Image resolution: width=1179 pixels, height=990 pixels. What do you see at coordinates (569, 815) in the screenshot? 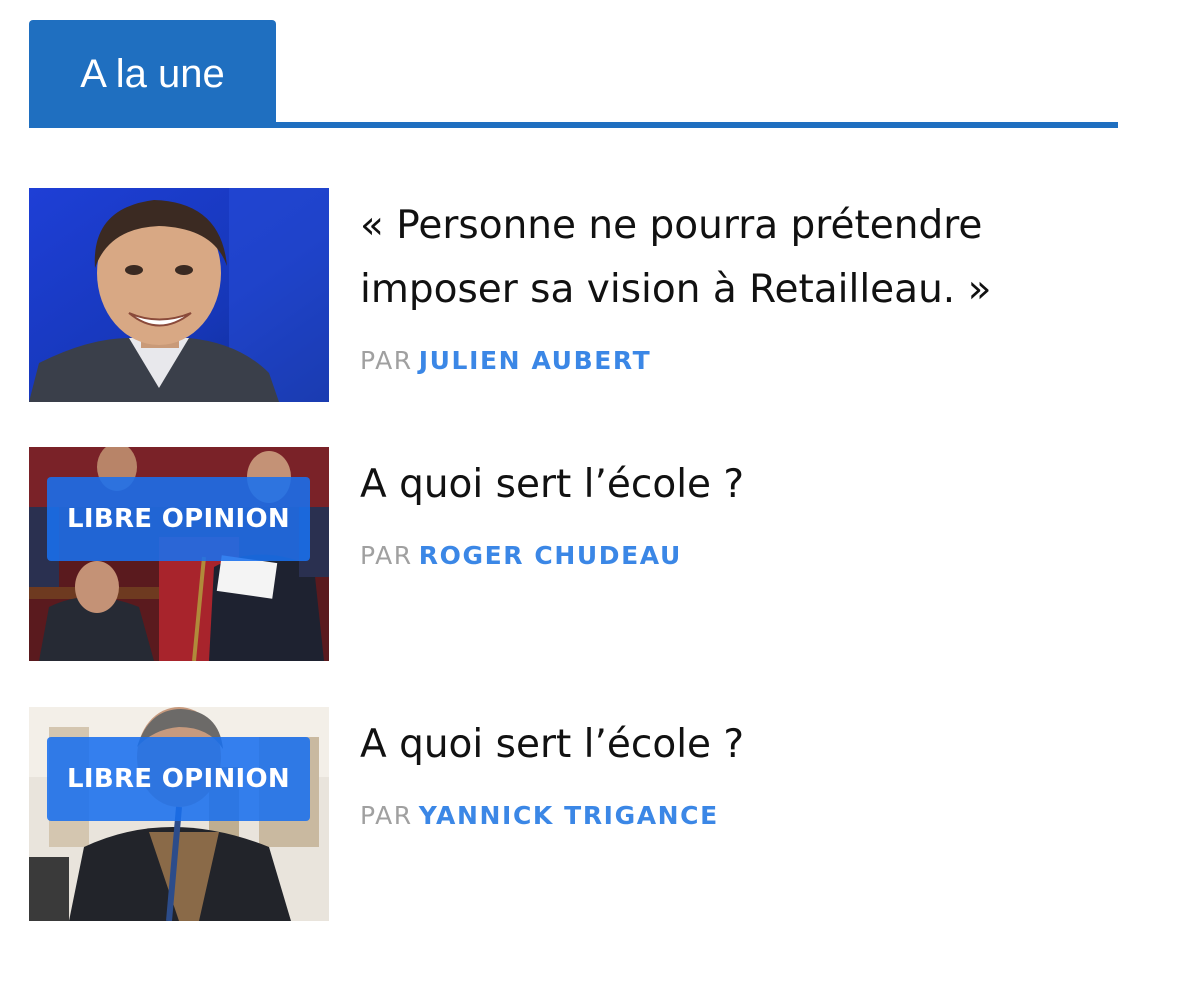
I see `author-link: YANNICK TRIGANCE` at bounding box center [569, 815].